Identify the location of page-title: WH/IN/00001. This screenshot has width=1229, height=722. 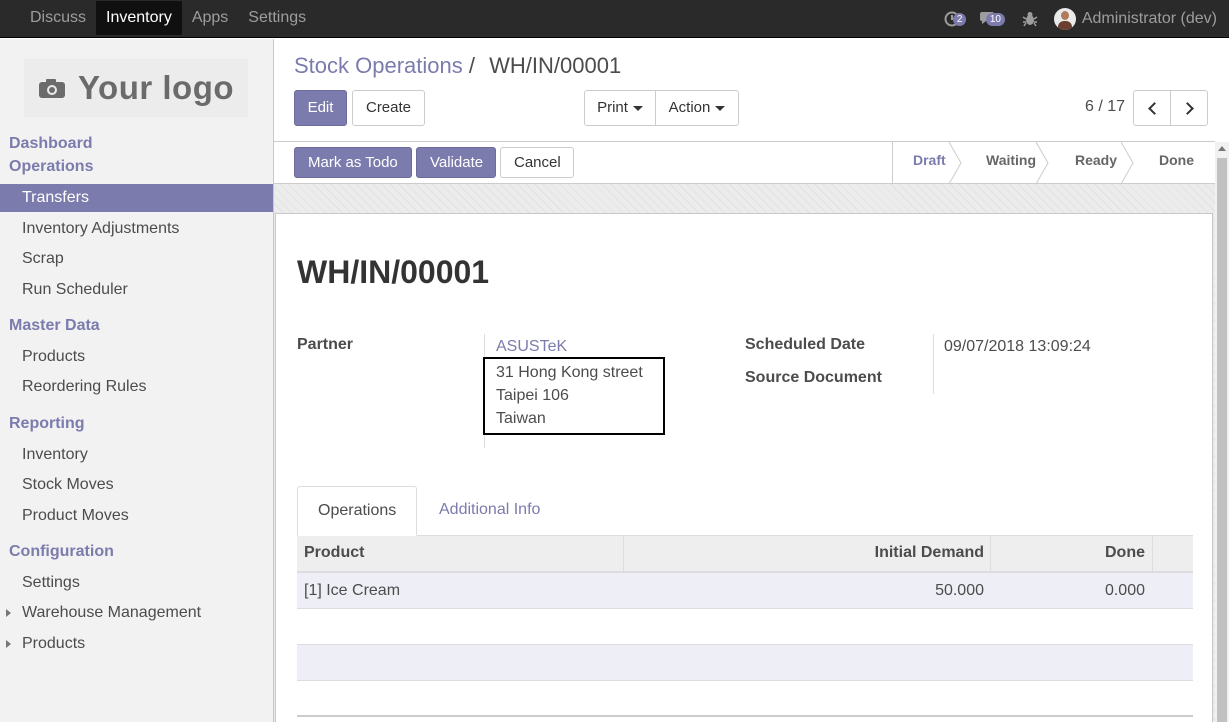
(393, 272).